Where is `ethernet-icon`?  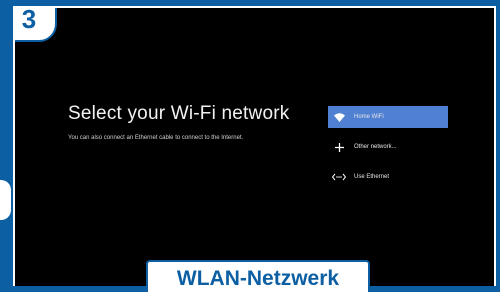
ethernet-icon is located at coordinates (339, 177).